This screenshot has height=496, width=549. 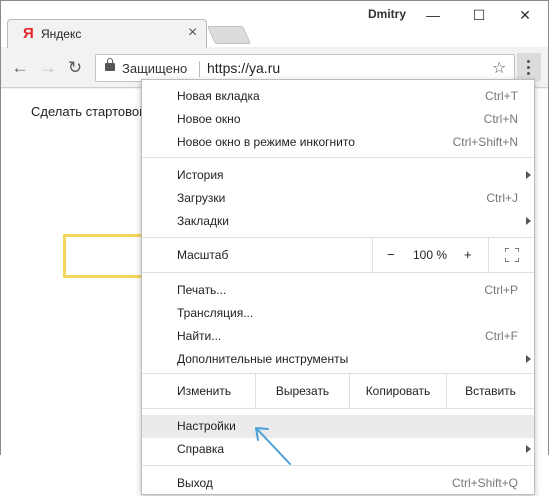 What do you see at coordinates (500, 119) in the screenshot?
I see `menu-item-shortcut: Ctrl+N` at bounding box center [500, 119].